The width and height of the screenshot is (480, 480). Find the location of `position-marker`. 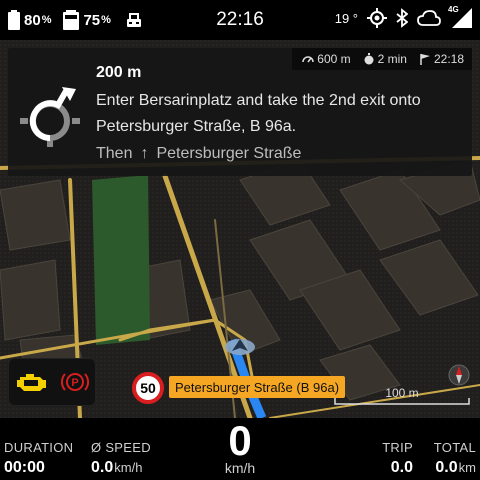

position-marker is located at coordinates (240, 347).